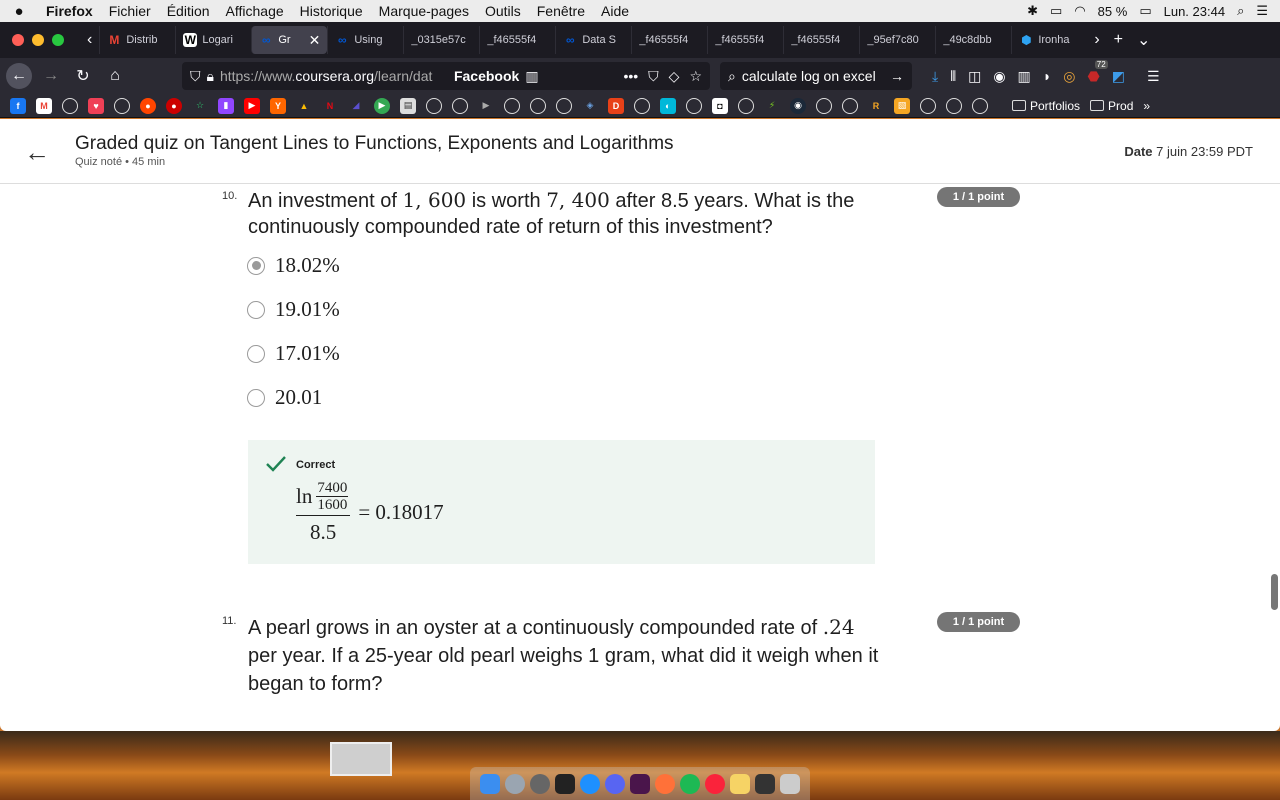 The width and height of the screenshot is (1280, 800). Describe the element at coordinates (515, 783) in the screenshot. I see `launchpad-icon` at that location.